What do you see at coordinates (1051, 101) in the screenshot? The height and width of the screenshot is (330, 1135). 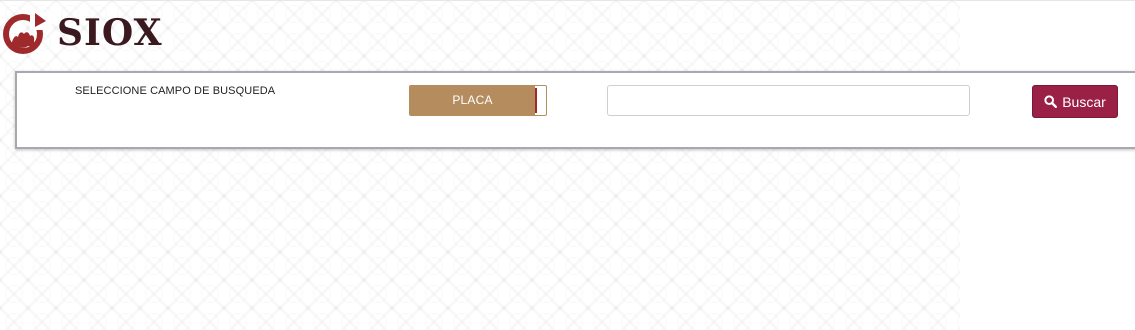 I see `search-icon` at bounding box center [1051, 101].